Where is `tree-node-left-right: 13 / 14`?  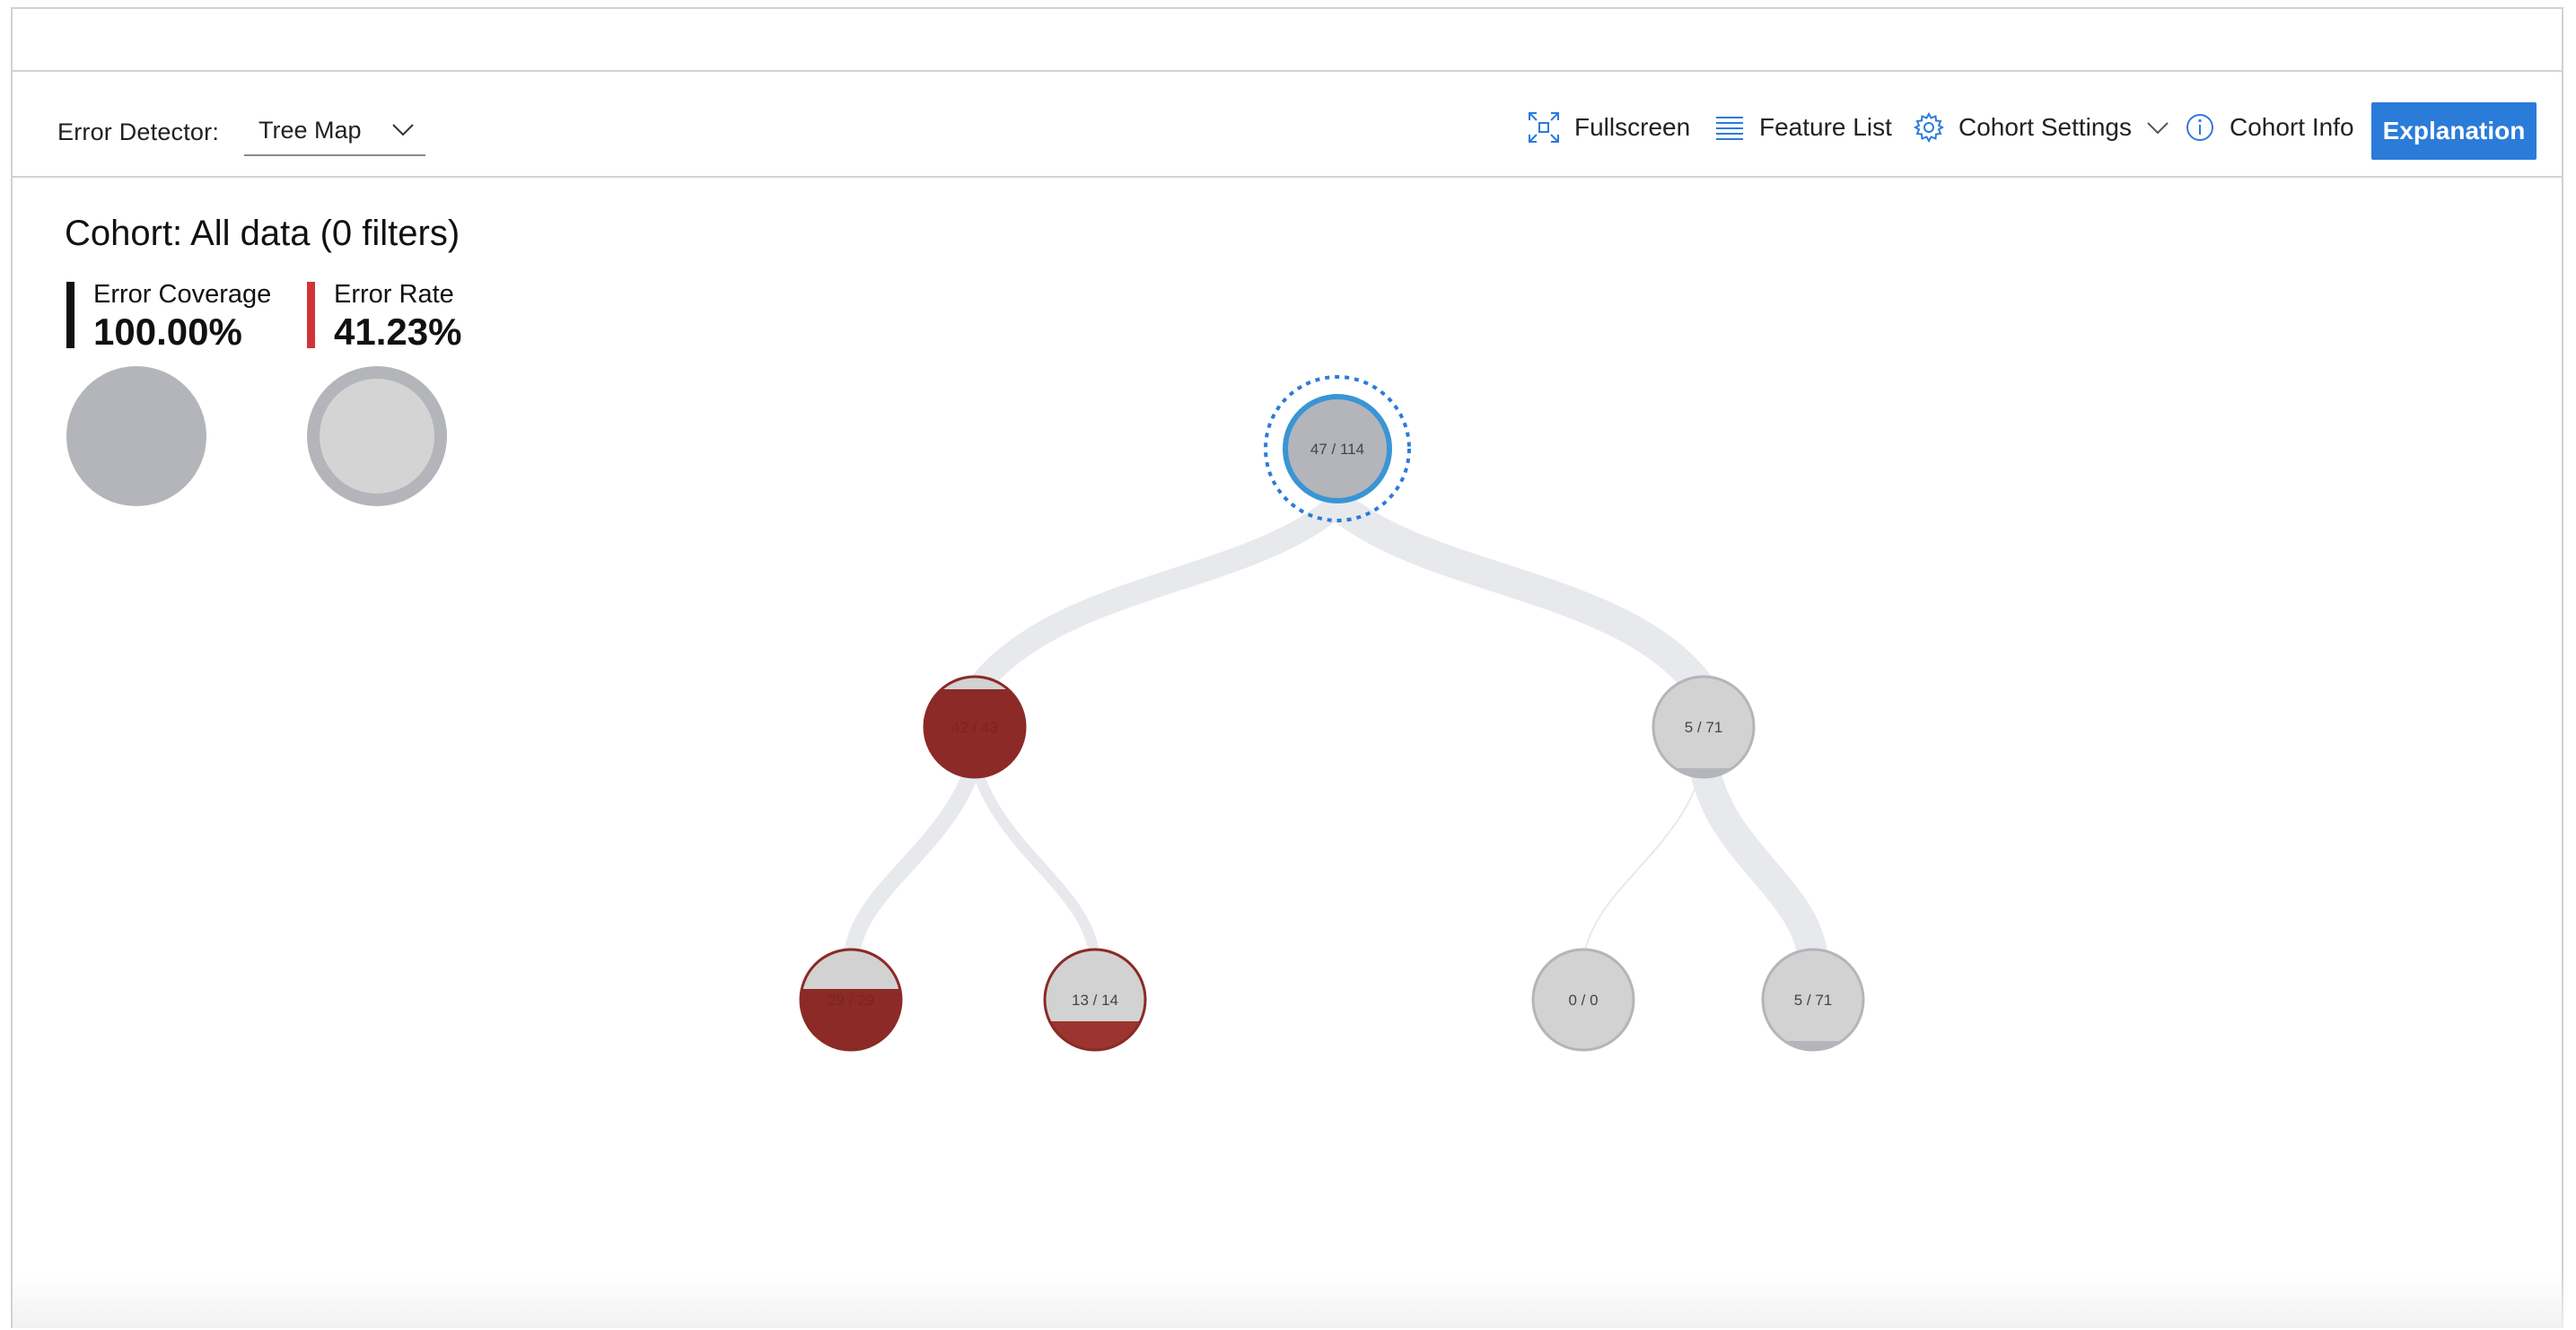 tree-node-left-right: 13 / 14 is located at coordinates (1094, 1004).